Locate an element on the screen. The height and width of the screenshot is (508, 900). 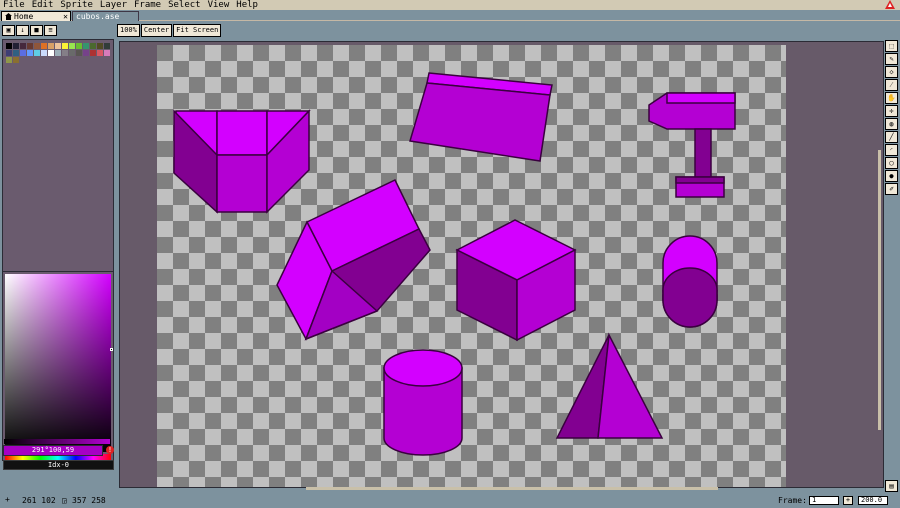
cylinder-shape is located at coordinates (423, 402).